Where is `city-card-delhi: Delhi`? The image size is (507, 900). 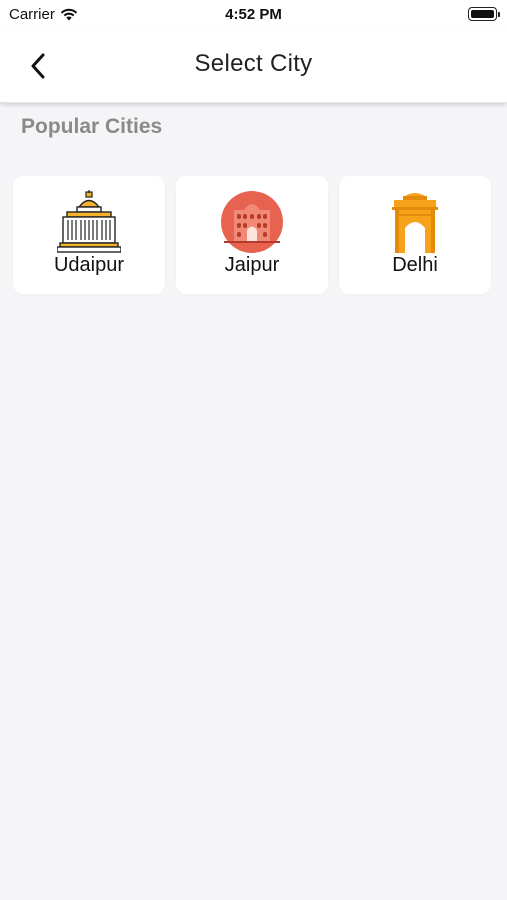
city-card-delhi: Delhi is located at coordinates (415, 235).